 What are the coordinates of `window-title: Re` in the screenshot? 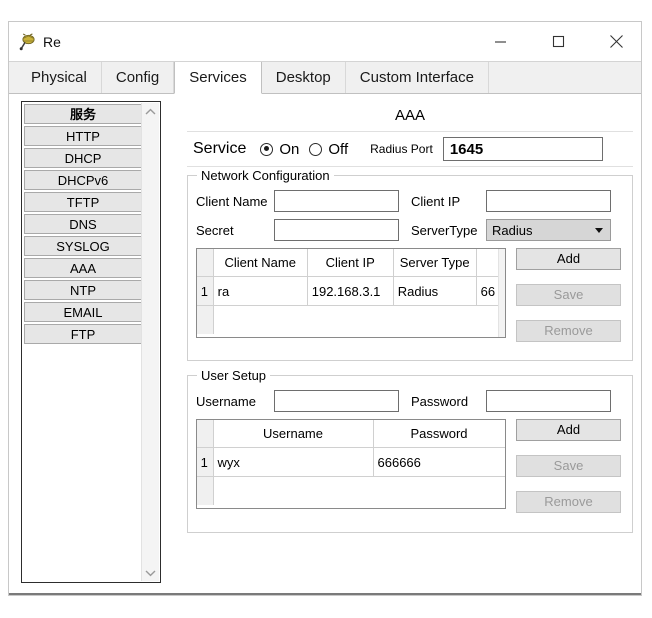 It's located at (52, 42).